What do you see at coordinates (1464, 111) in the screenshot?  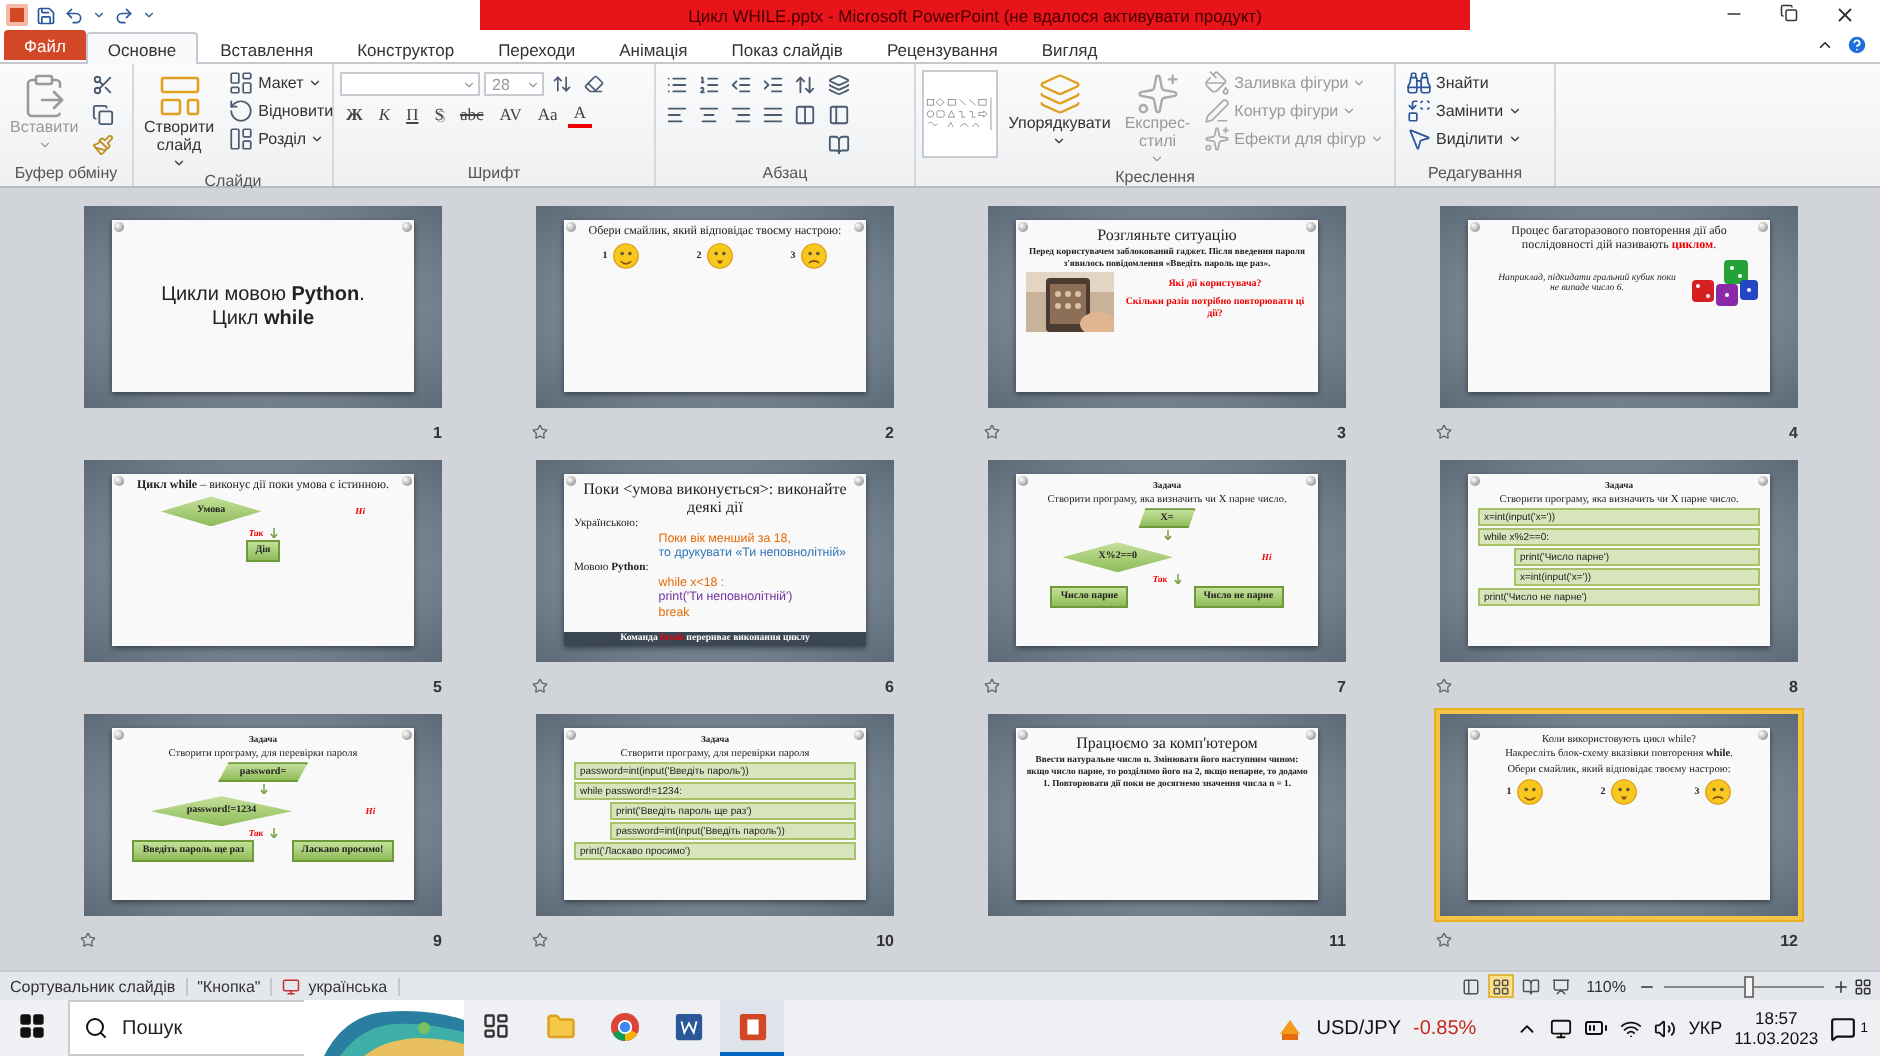 I see `ribbon-button: Замінити` at bounding box center [1464, 111].